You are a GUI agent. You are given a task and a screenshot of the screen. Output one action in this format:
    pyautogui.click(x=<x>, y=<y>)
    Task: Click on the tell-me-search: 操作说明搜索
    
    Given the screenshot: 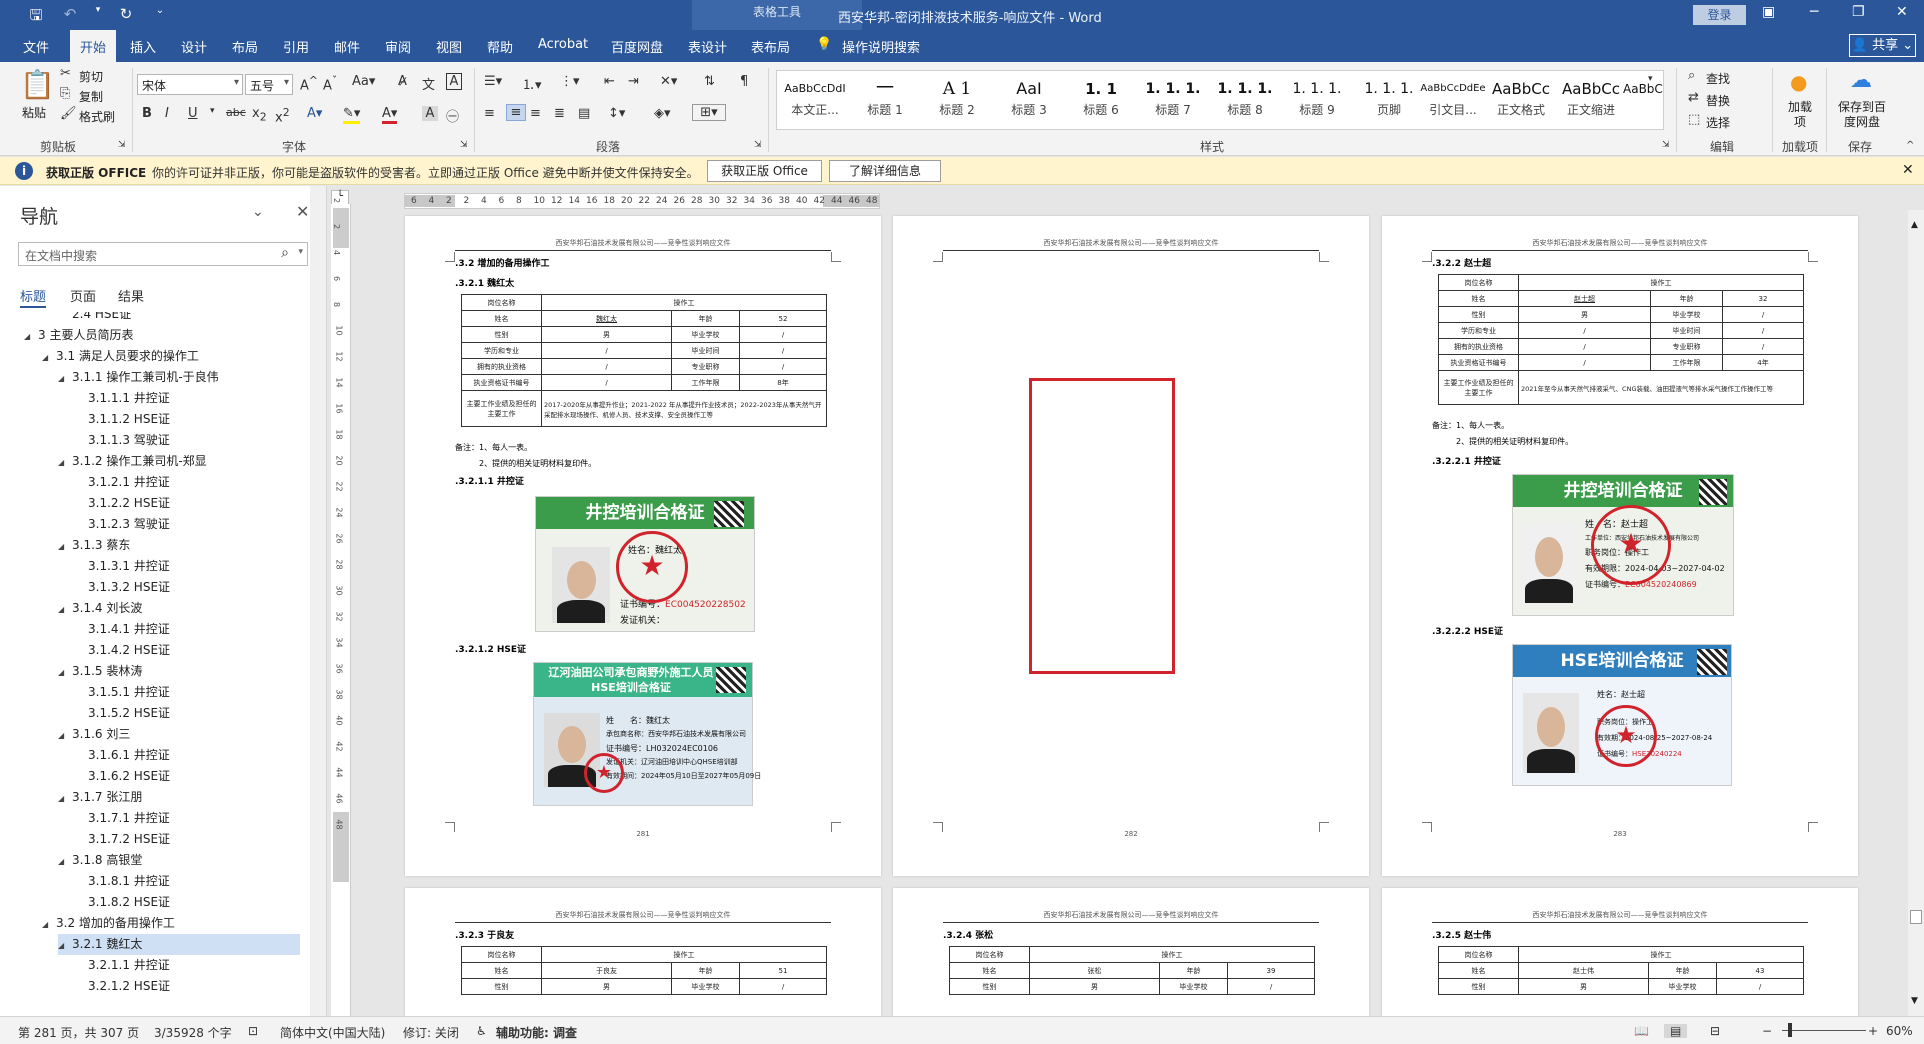 What is the action you would take?
    pyautogui.click(x=881, y=46)
    